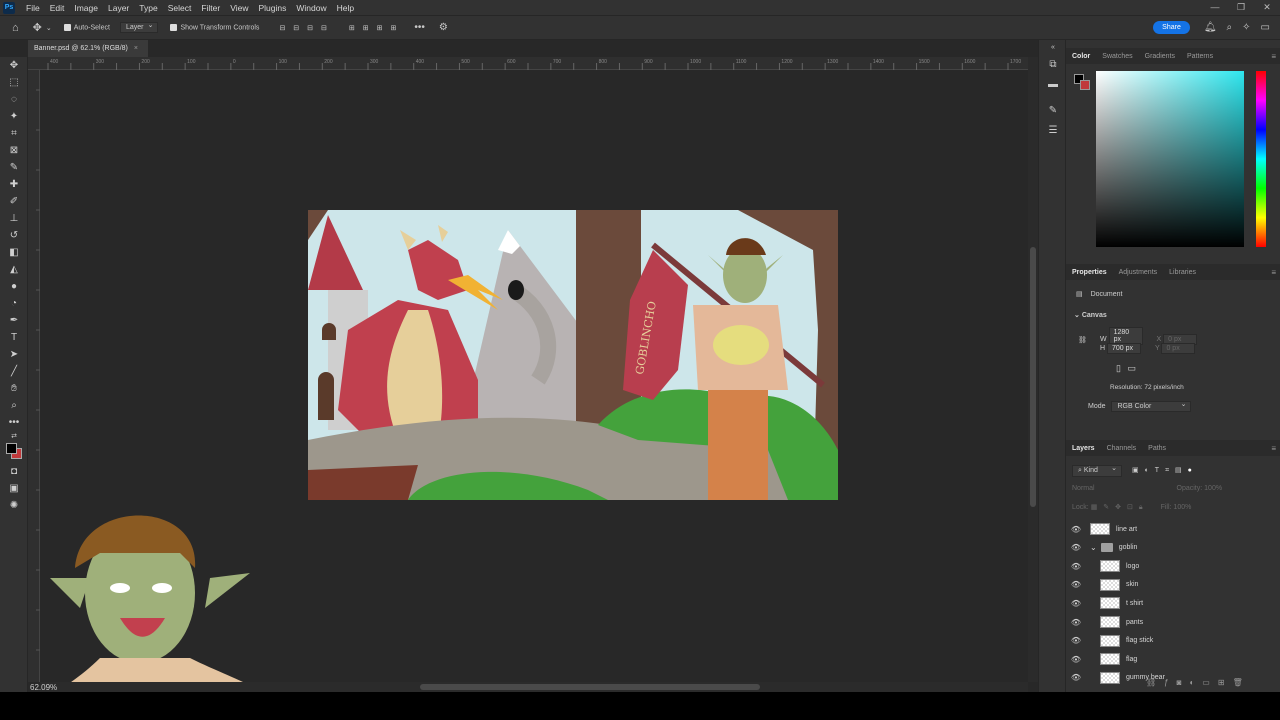  I want to click on share-button: Share, so click(1171, 27).